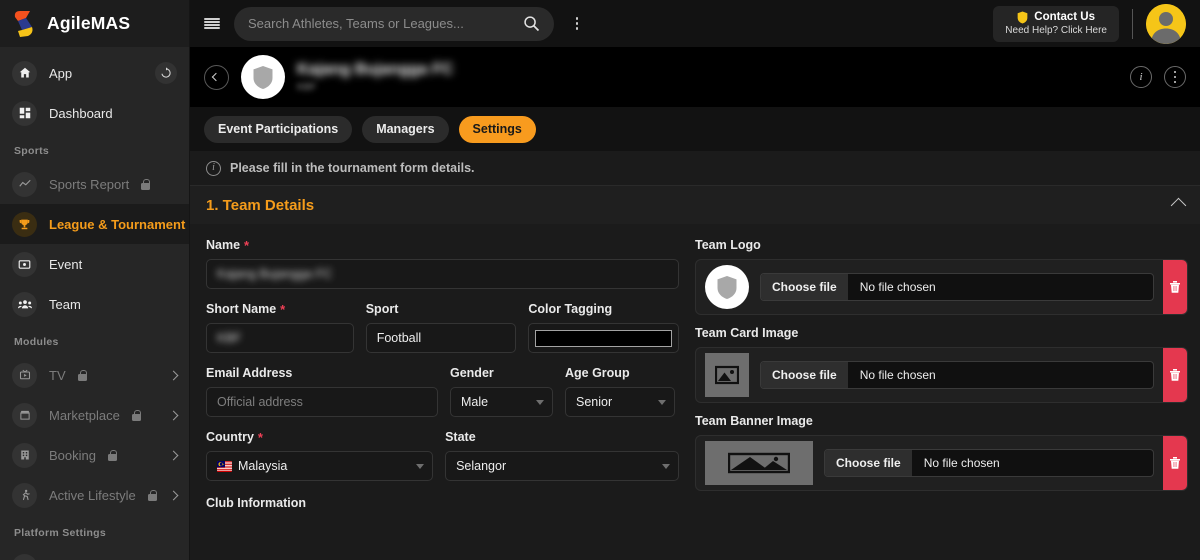  What do you see at coordinates (81, 113) in the screenshot?
I see `sidebar-item-label: Dashboard` at bounding box center [81, 113].